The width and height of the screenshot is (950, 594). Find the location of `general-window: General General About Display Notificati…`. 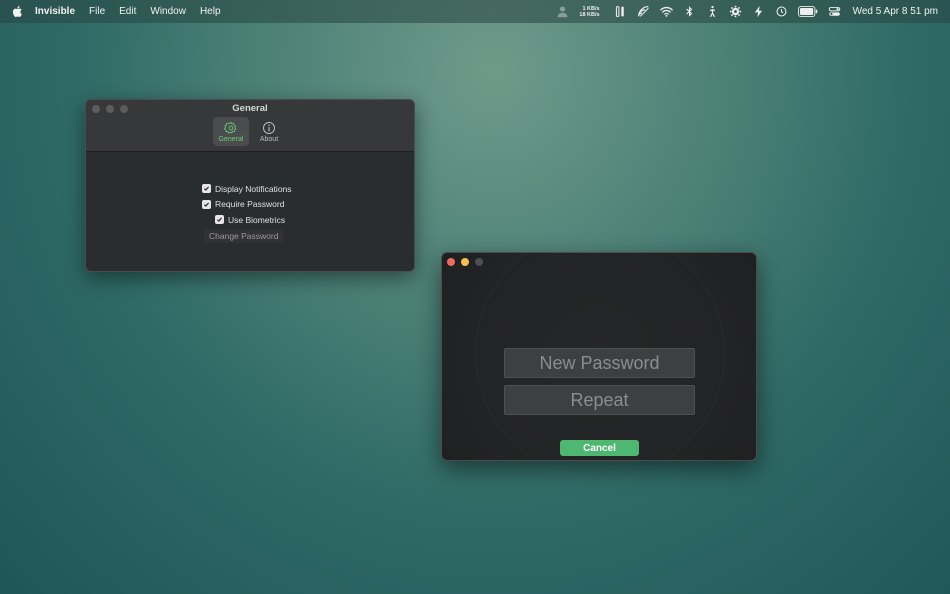

general-window: General General About Display Notificati… is located at coordinates (250, 185).